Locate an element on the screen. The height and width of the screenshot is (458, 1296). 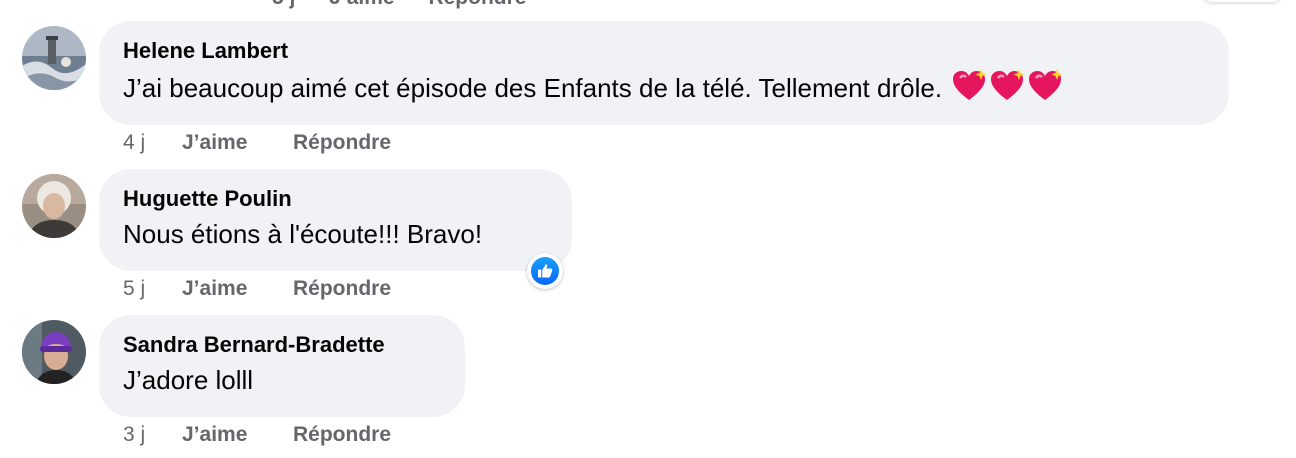
comment-time: 3 j is located at coordinates (152, 435).